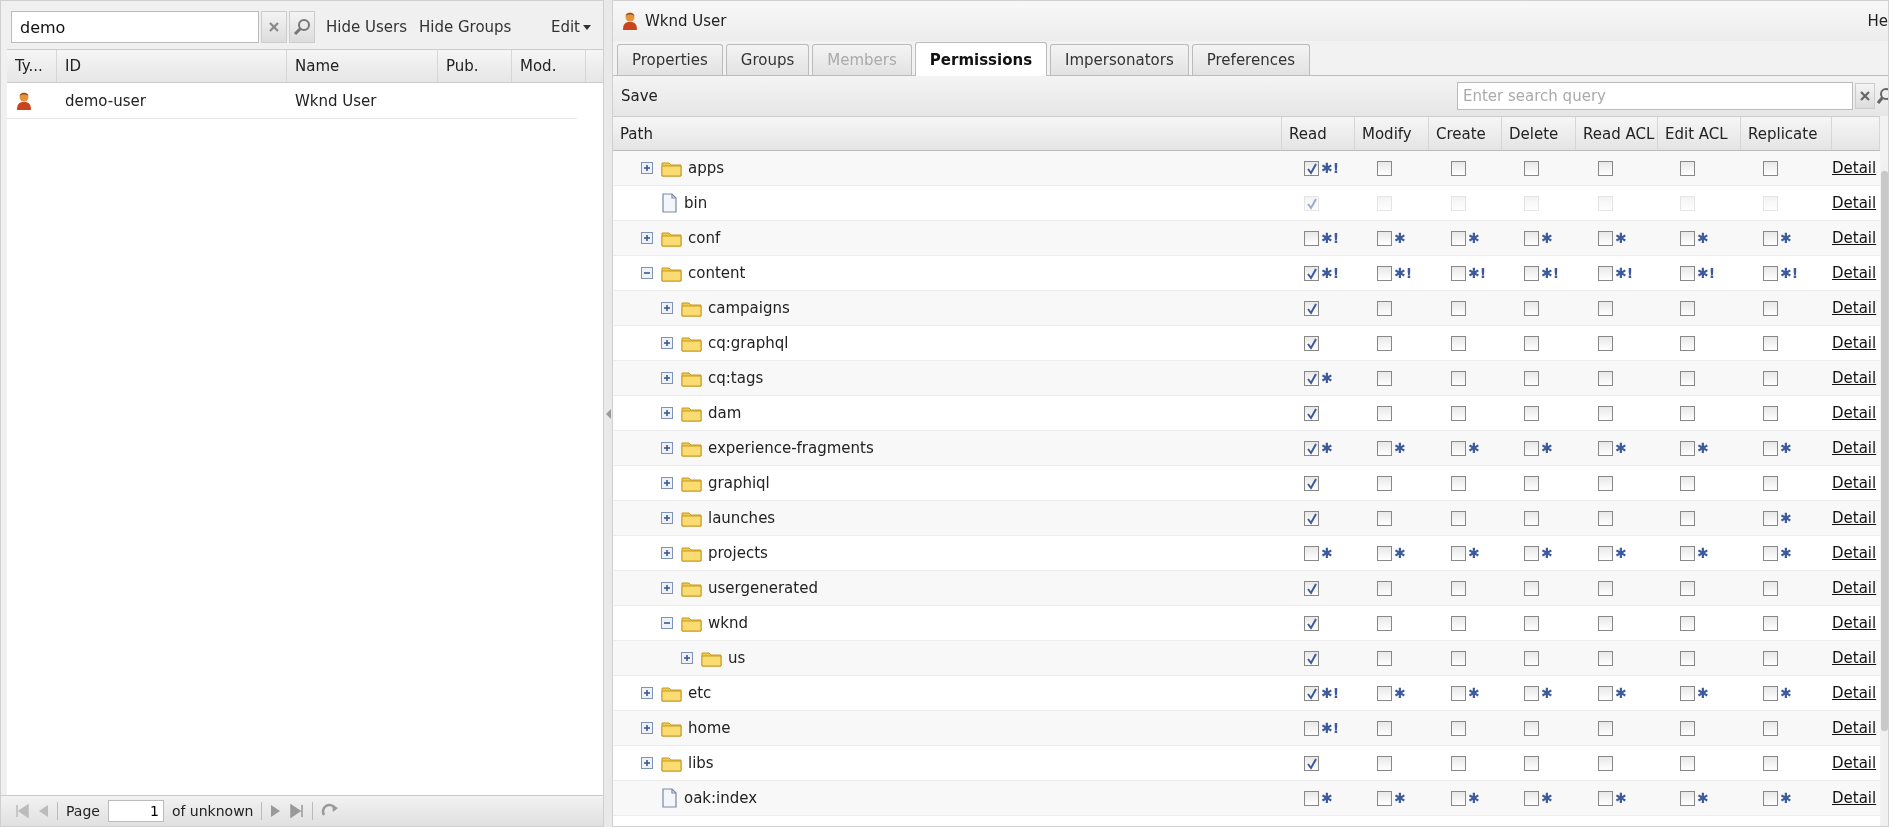 The image size is (1889, 827). Describe the element at coordinates (366, 27) in the screenshot. I see `filter-button: Hide Users` at that location.